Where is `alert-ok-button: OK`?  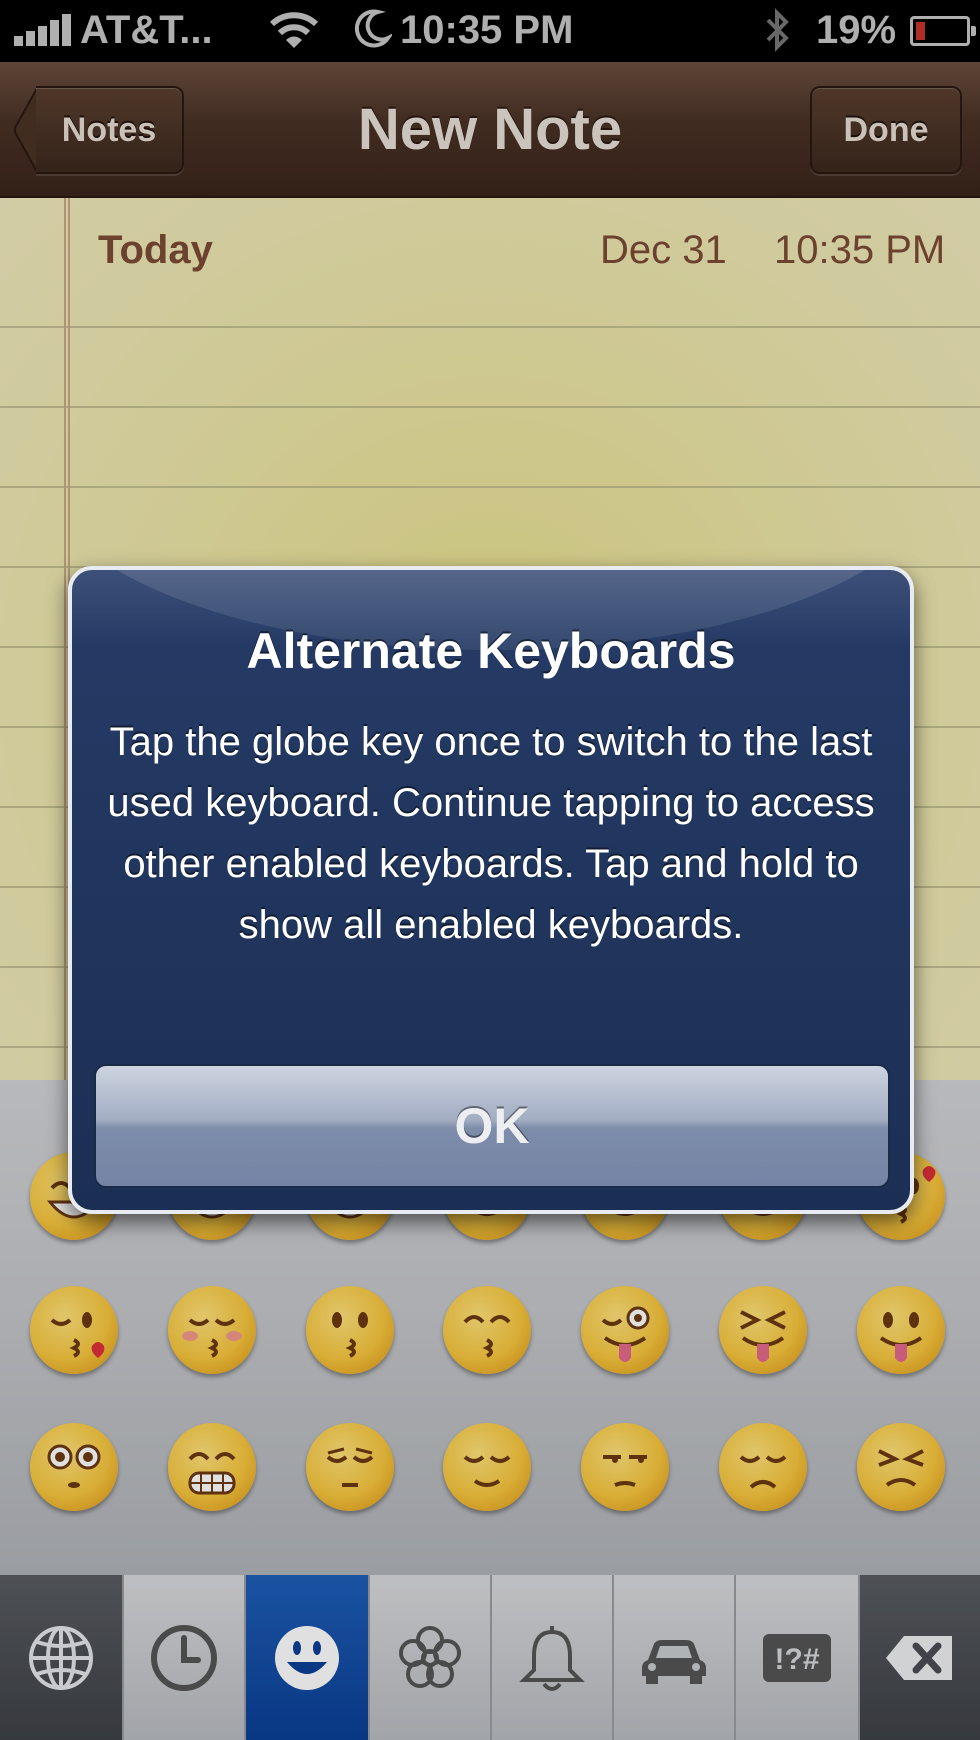
alert-ok-button: OK is located at coordinates (492, 1126).